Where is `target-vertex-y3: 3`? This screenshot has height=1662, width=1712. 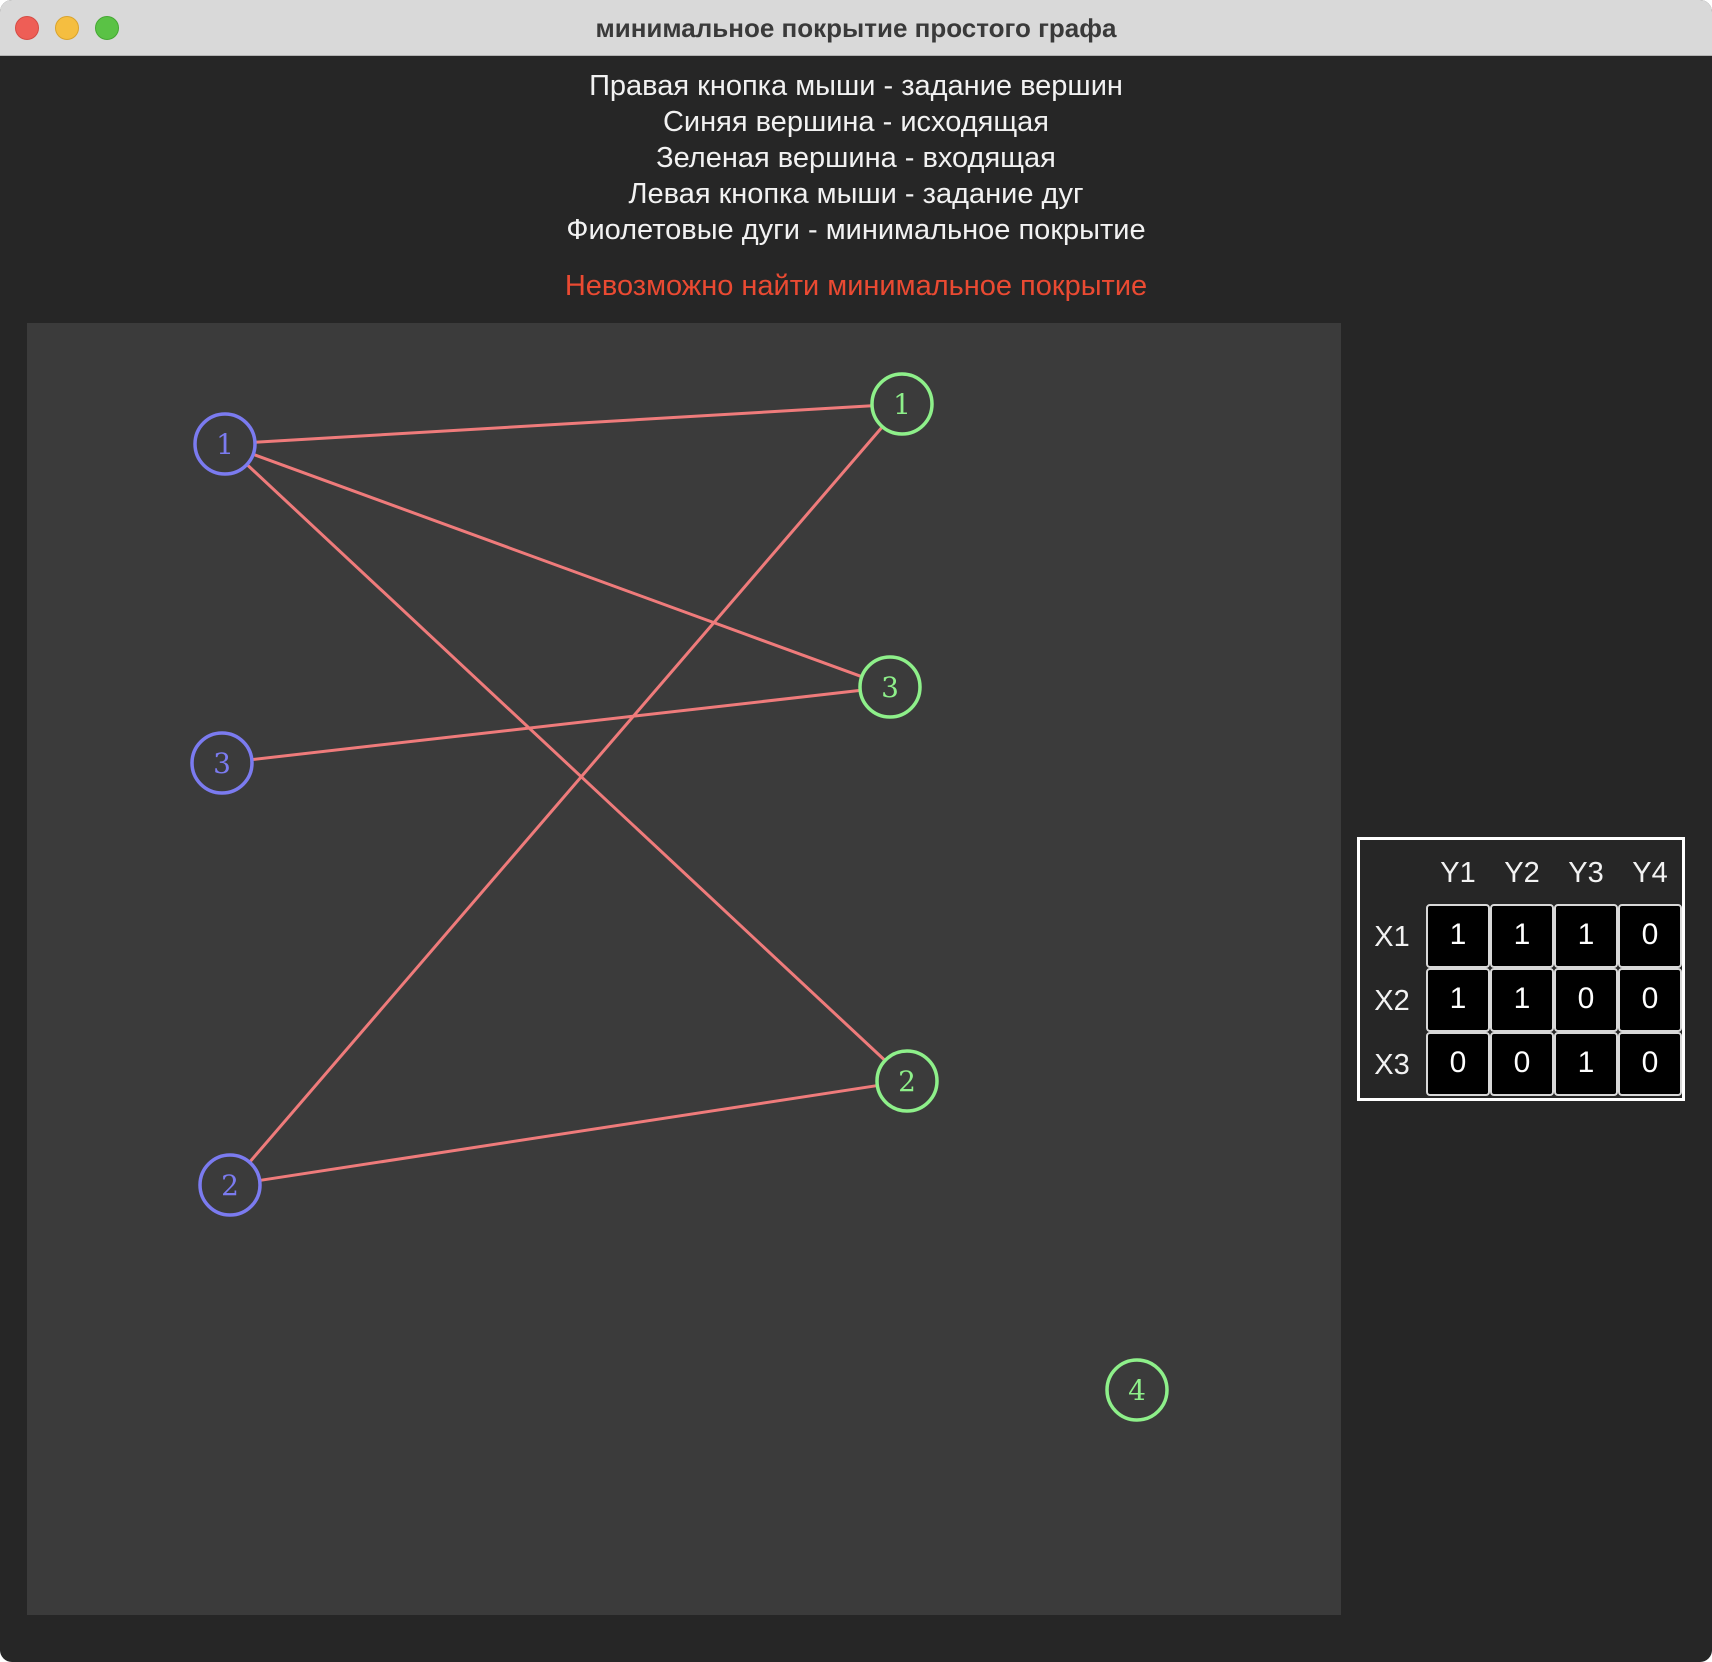
target-vertex-y3: 3 is located at coordinates (890, 687).